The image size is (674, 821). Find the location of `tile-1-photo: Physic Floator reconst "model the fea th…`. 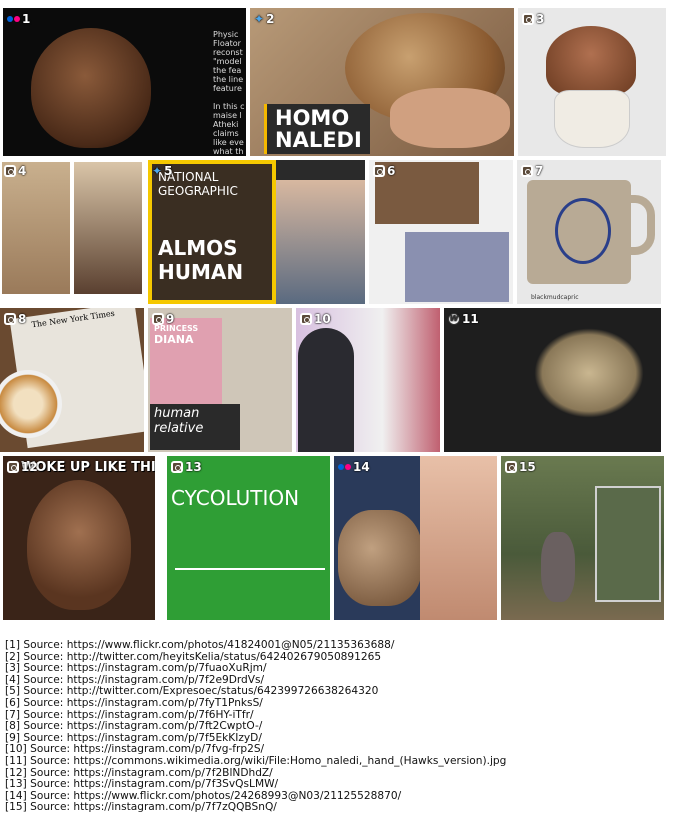

tile-1-photo: Physic Floator reconst "model the fea th… is located at coordinates (124, 82).